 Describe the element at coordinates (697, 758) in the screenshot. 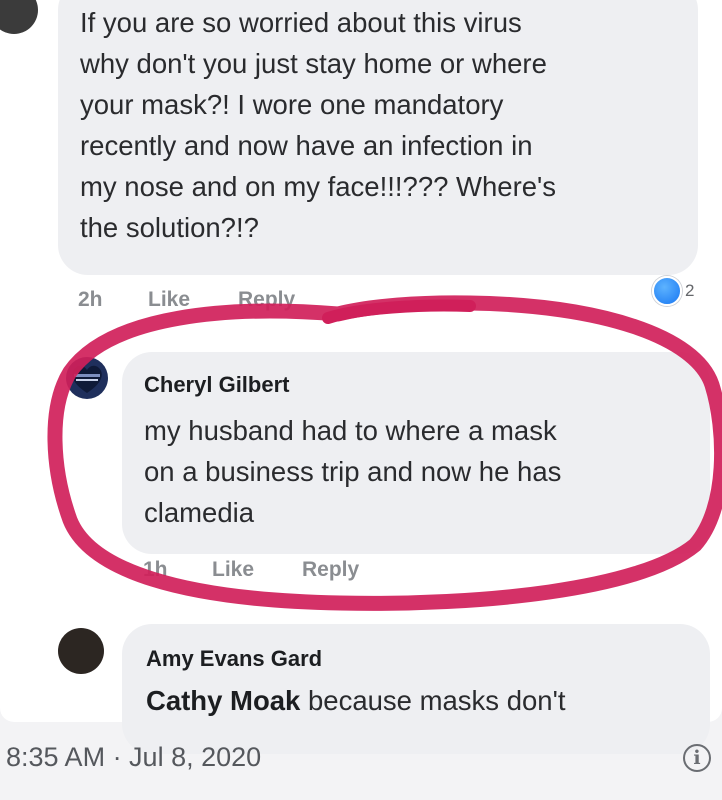

I see `info-icon: i` at that location.